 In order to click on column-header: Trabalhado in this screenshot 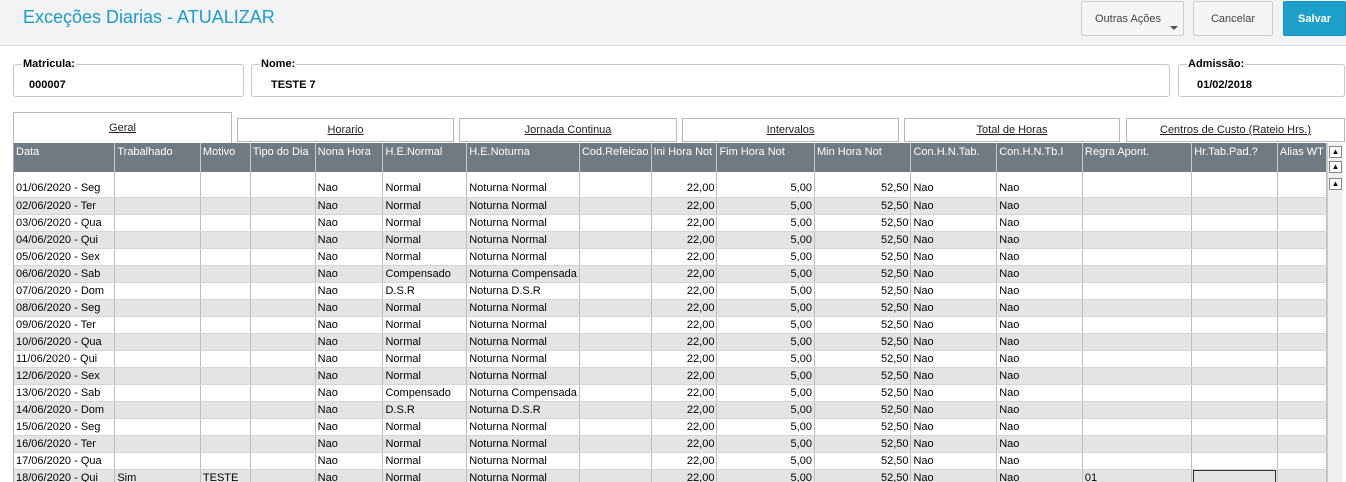, I will do `click(157, 157)`.